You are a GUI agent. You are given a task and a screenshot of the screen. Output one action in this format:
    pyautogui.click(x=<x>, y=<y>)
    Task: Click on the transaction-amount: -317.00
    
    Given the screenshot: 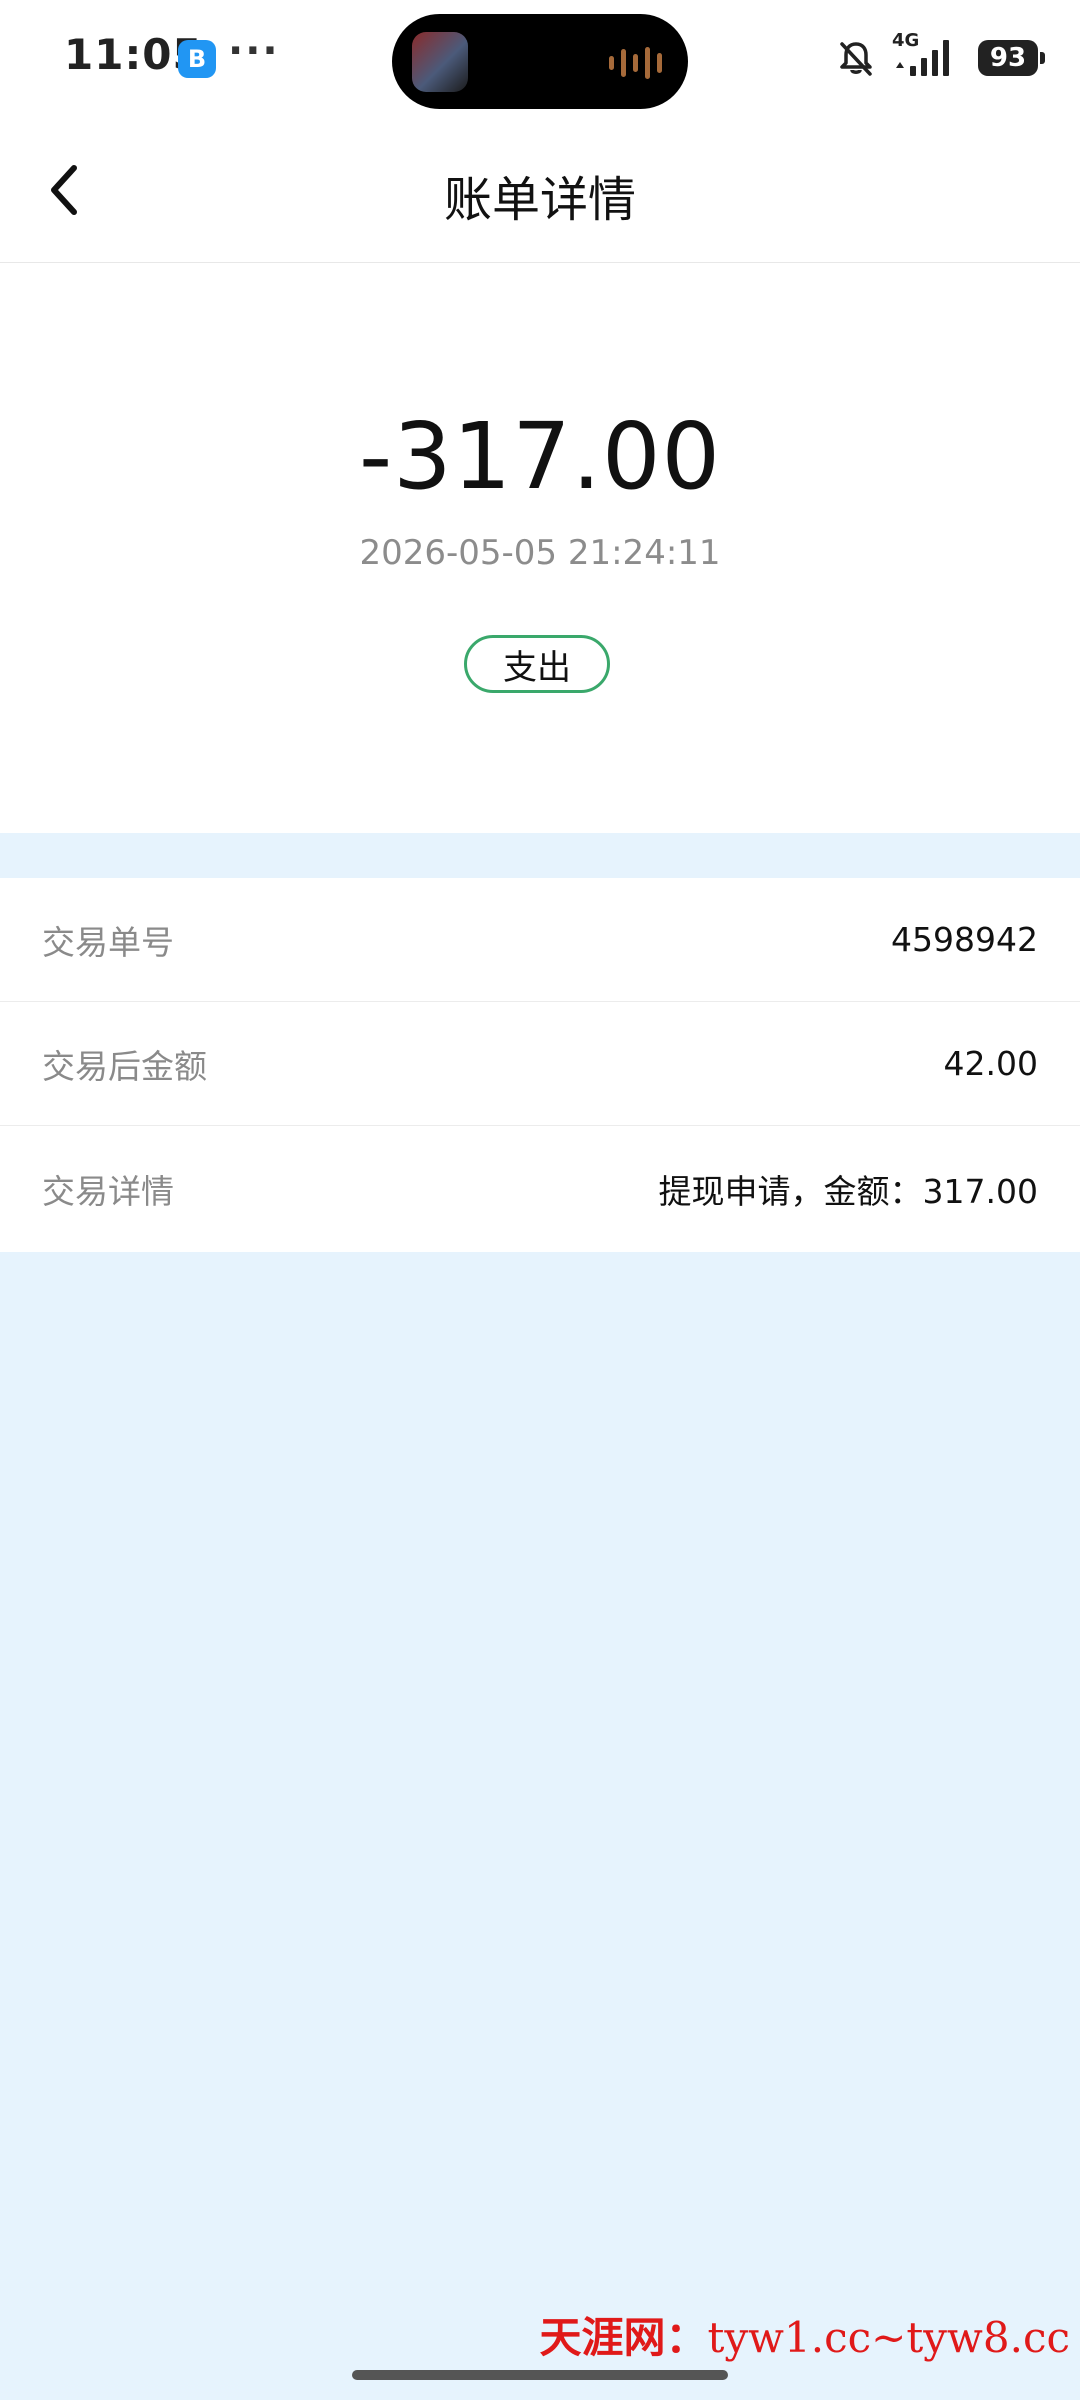 What is the action you would take?
    pyautogui.click(x=540, y=456)
    